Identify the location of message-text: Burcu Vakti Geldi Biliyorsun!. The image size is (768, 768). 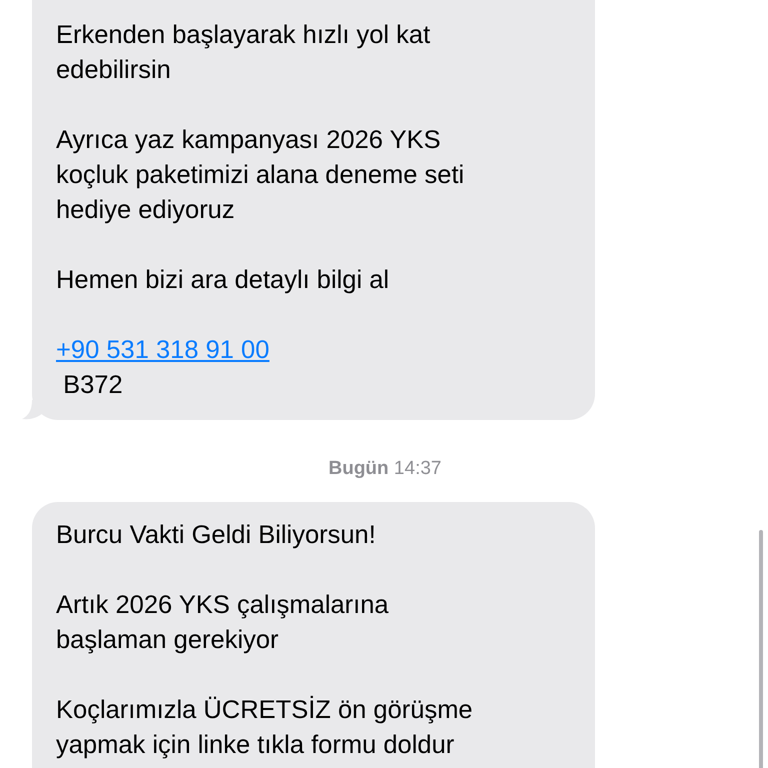
(216, 535).